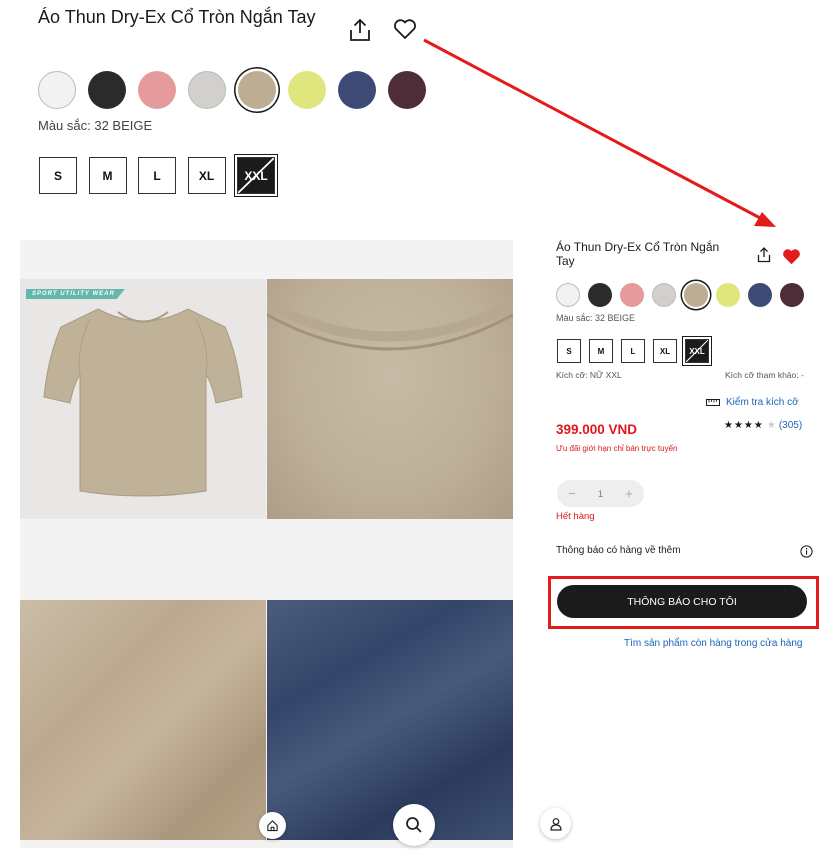  What do you see at coordinates (390, 720) in the screenshot?
I see `product-image-fabric-navy` at bounding box center [390, 720].